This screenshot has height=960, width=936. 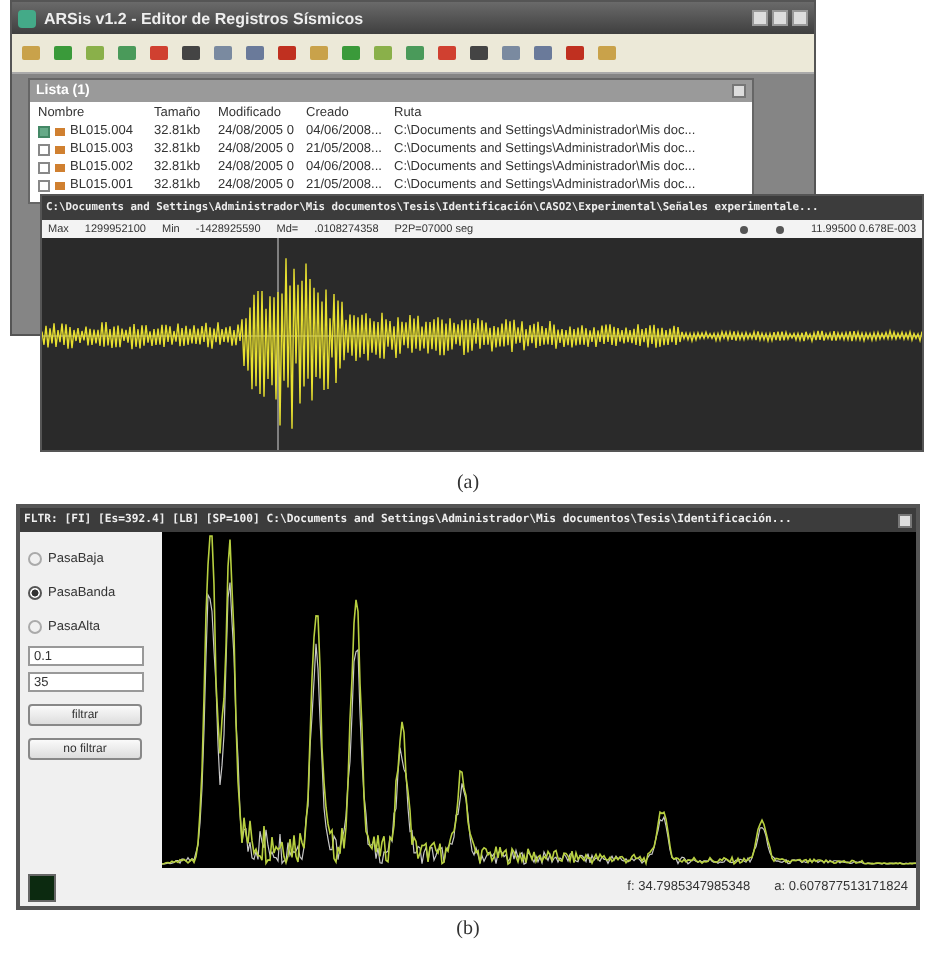 What do you see at coordinates (780, 18) in the screenshot?
I see `maximize-button` at bounding box center [780, 18].